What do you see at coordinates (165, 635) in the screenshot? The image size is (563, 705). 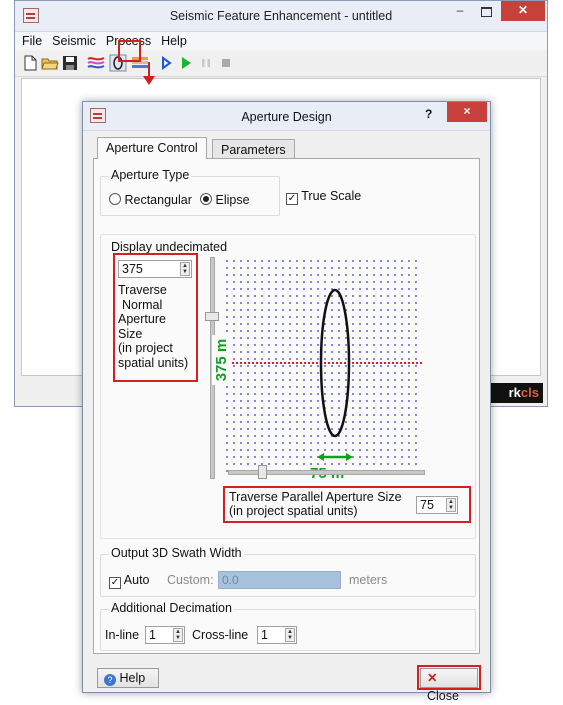 I see `inline-spinner: 1 ▲ ▼` at bounding box center [165, 635].